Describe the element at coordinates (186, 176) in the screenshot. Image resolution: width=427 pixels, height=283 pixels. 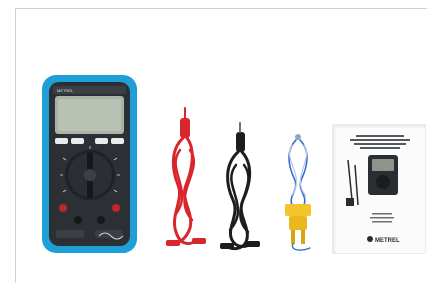
I see `red-test-lead` at that location.